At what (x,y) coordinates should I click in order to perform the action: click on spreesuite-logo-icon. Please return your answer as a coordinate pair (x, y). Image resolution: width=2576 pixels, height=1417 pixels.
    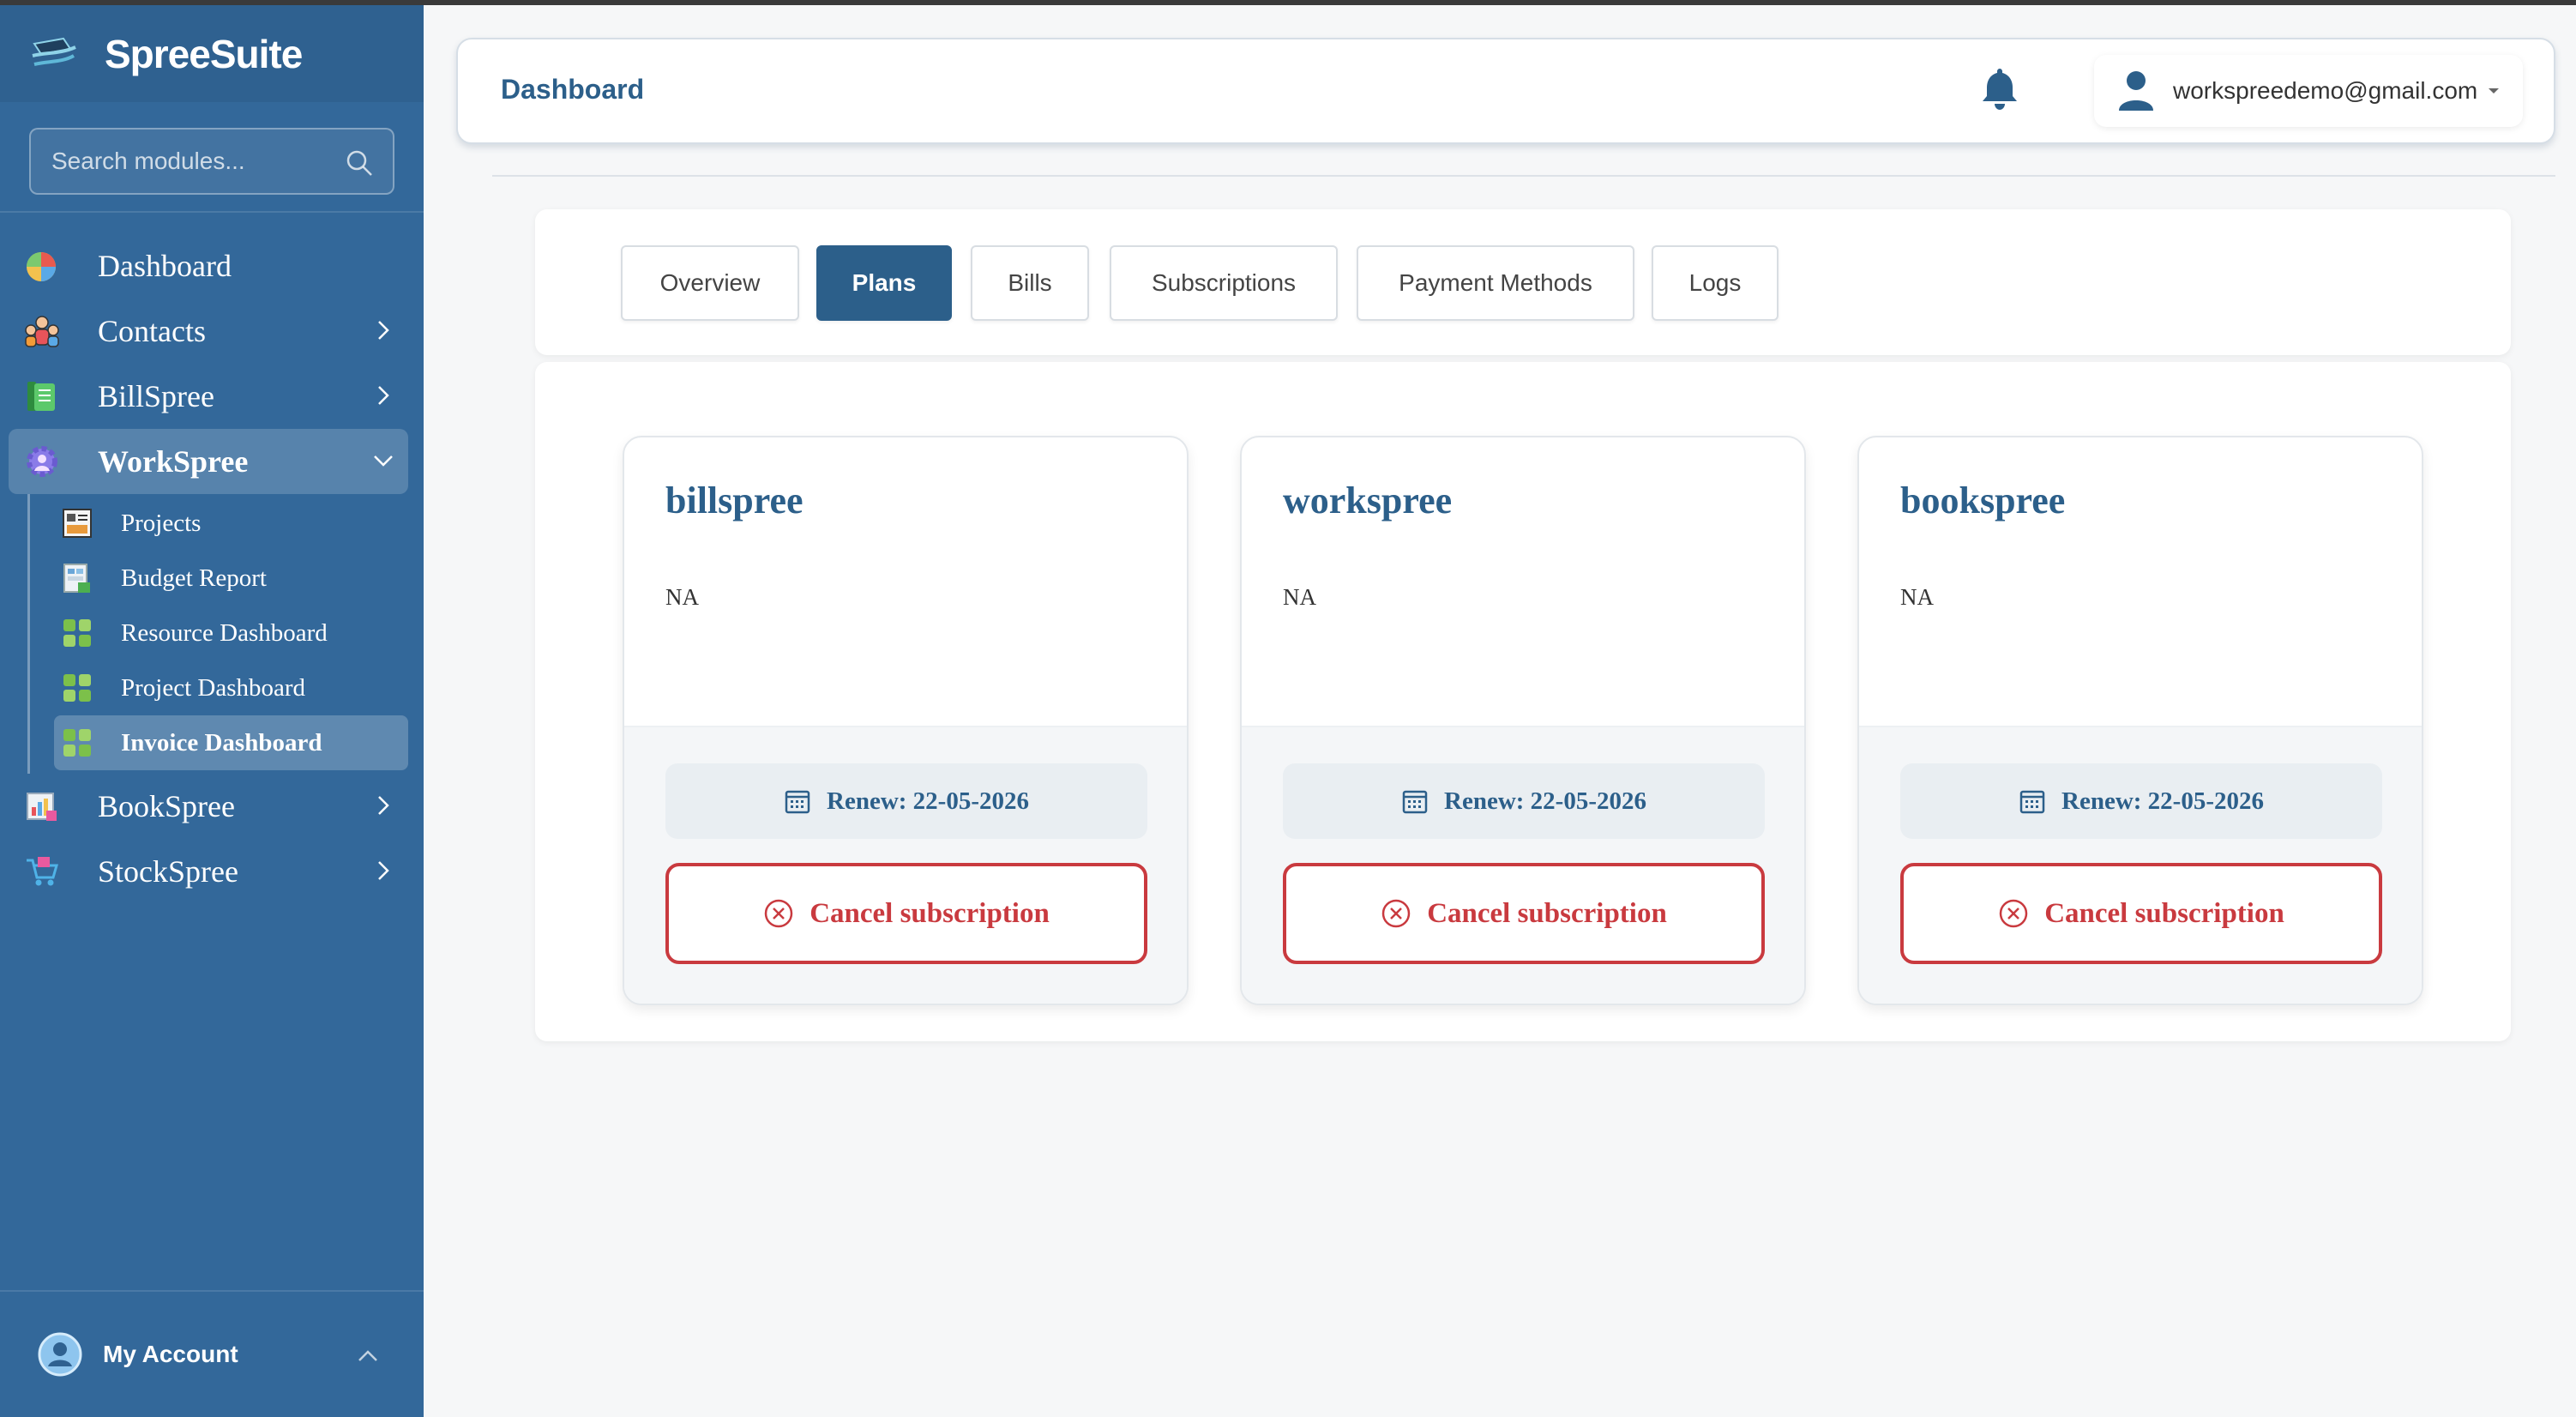
    Looking at the image, I should click on (54, 51).